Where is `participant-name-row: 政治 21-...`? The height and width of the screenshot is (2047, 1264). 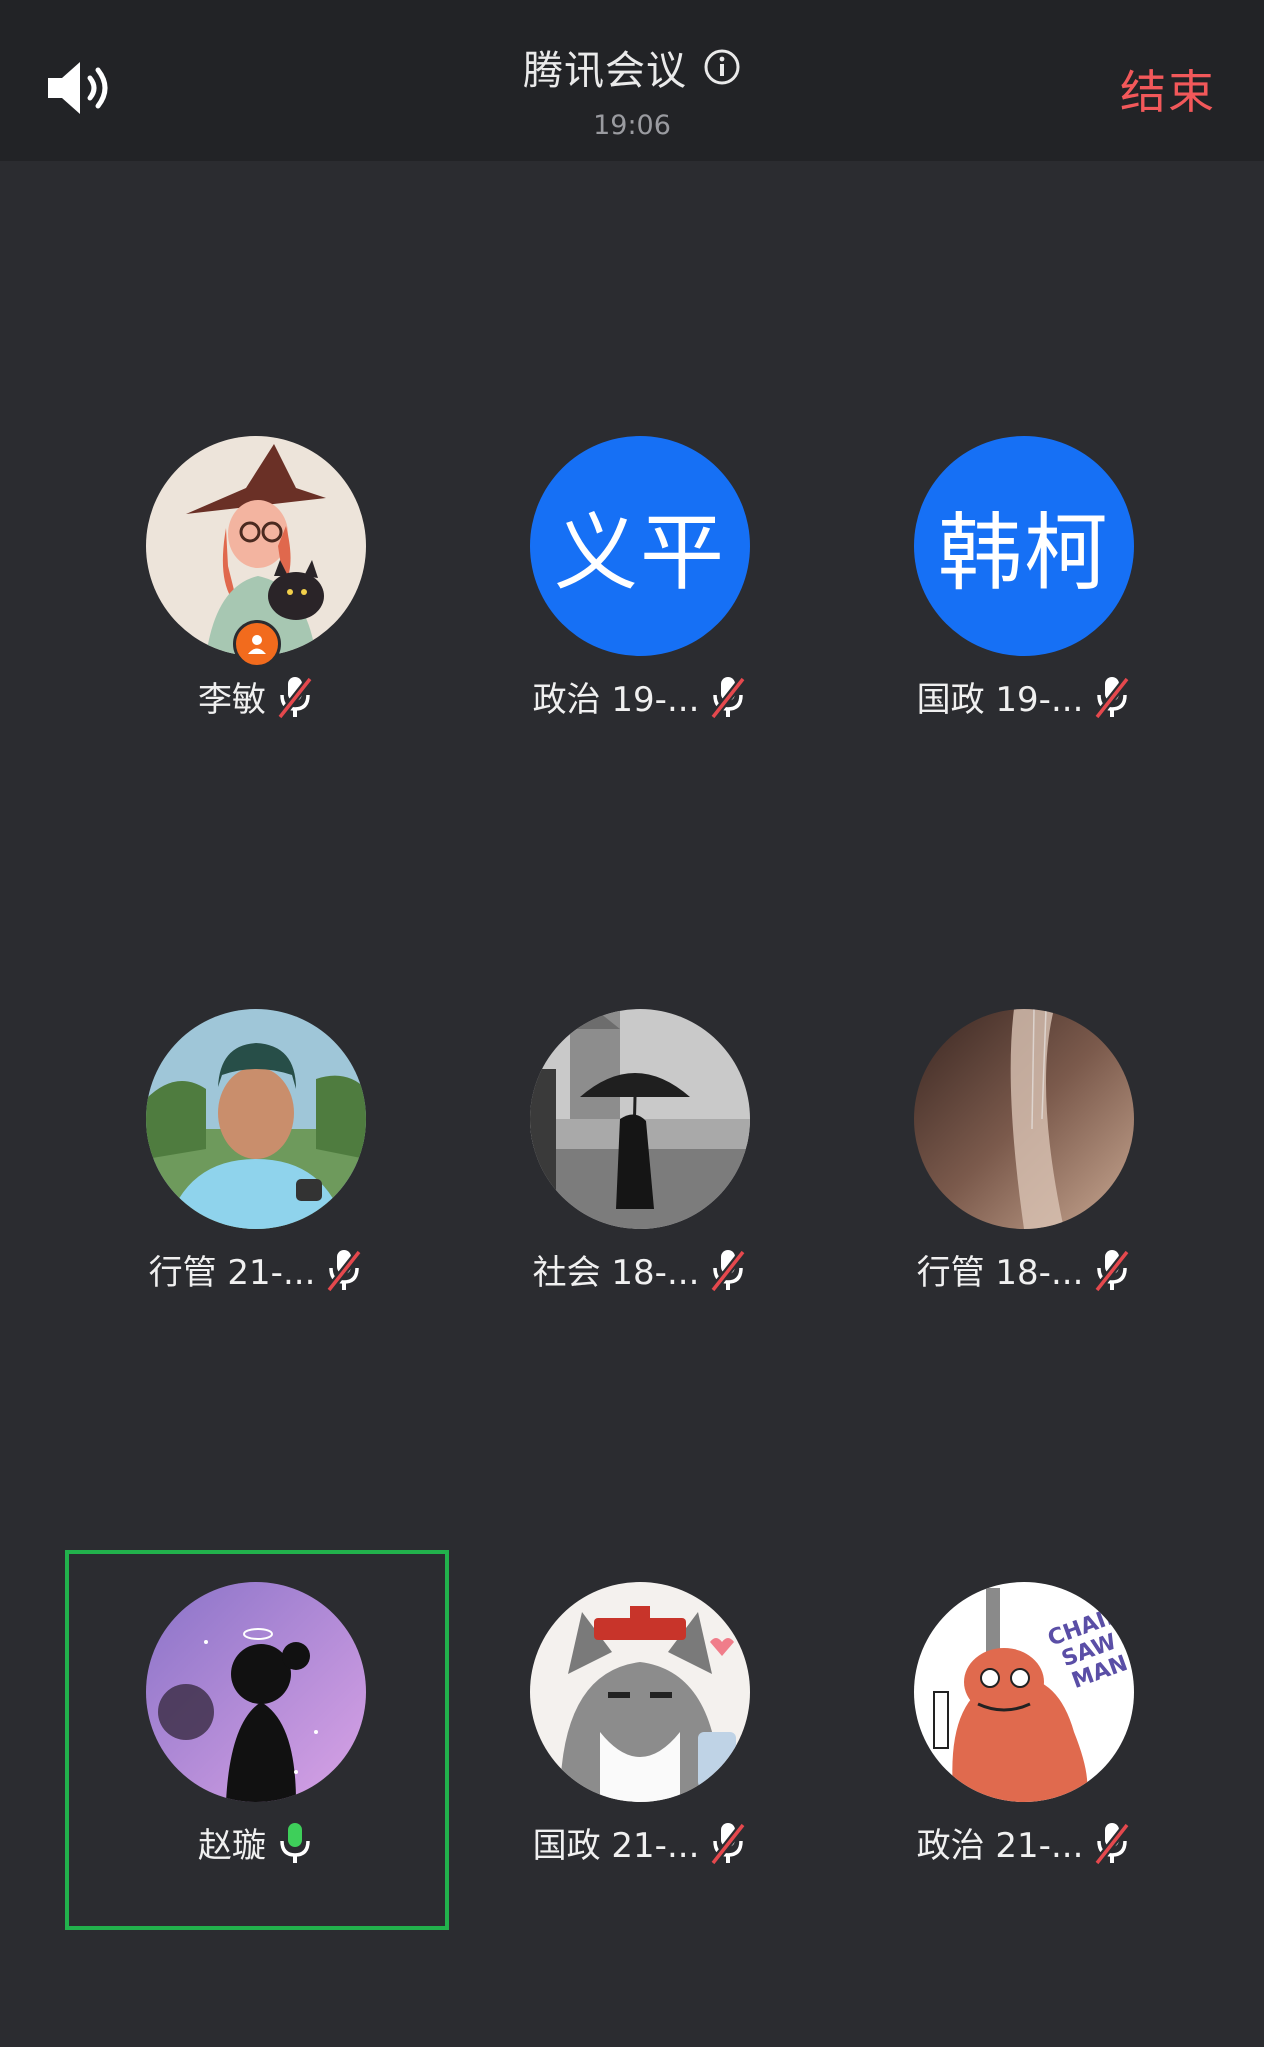
participant-name-row: 政治 21-... is located at coordinates (1025, 1842).